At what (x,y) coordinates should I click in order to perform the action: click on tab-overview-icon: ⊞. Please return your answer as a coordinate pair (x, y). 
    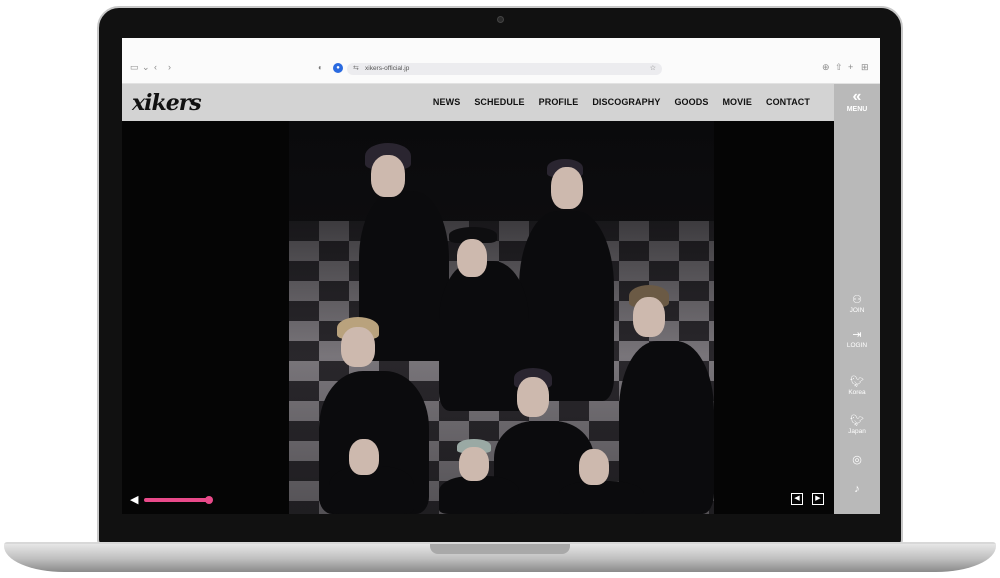
    Looking at the image, I should click on (865, 67).